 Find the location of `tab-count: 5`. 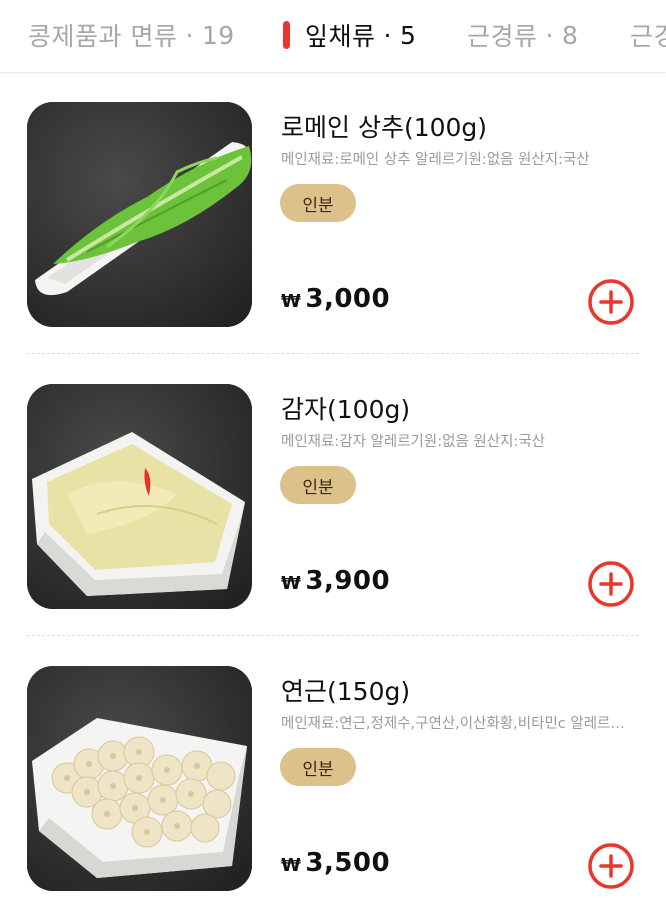

tab-count: 5 is located at coordinates (408, 35).